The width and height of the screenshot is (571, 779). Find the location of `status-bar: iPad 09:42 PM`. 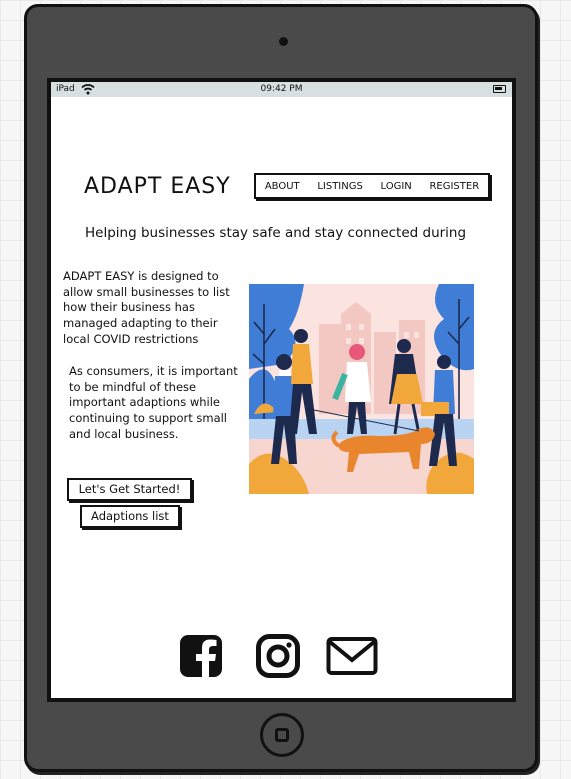

status-bar: iPad 09:42 PM is located at coordinates (281, 89).